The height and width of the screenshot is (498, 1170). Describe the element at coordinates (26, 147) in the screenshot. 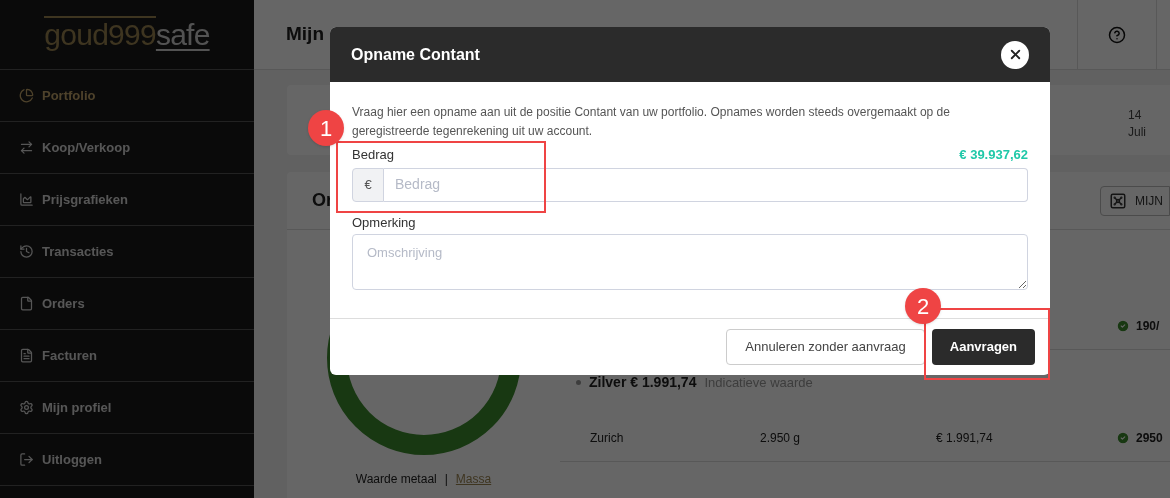

I see `swap-arrows-icon` at that location.